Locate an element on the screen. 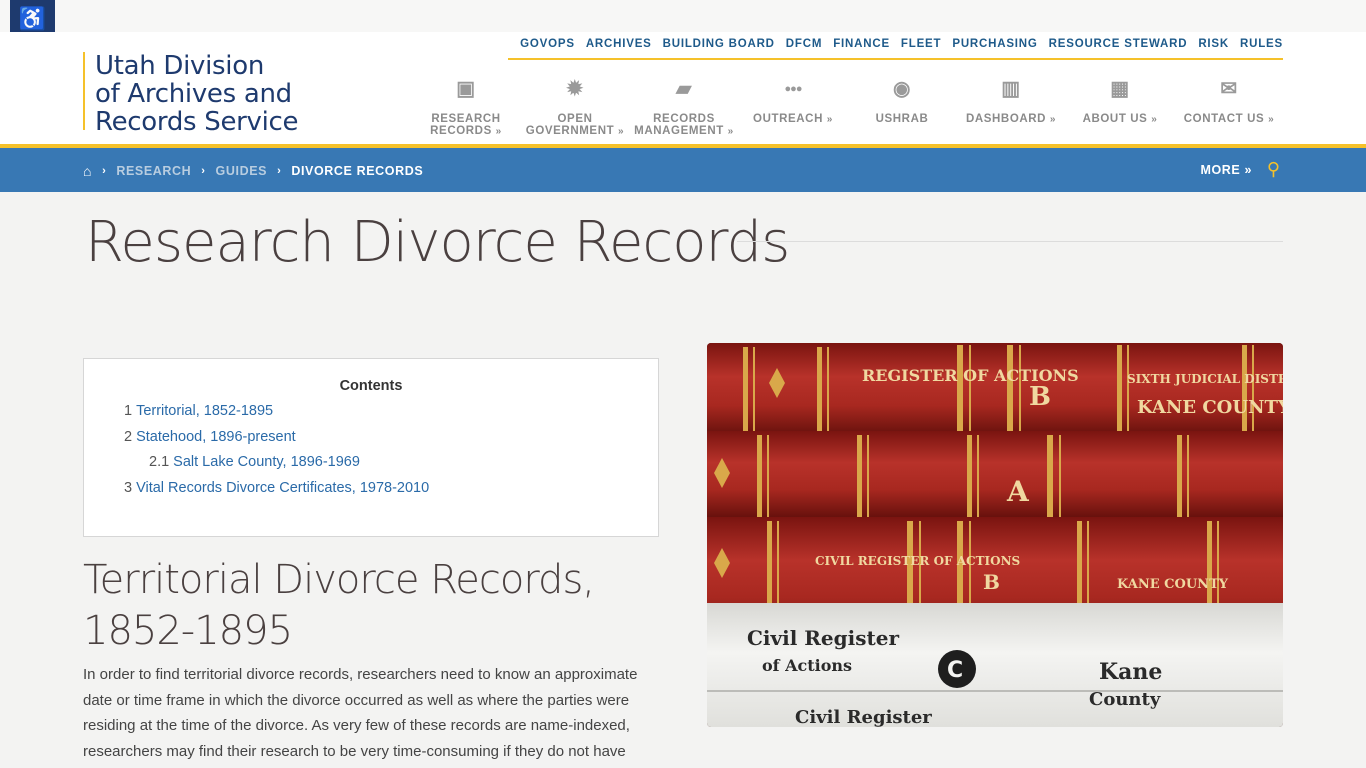 Image resolution: width=1366 pixels, height=768 pixels. book4-county-1: Kane is located at coordinates (1130, 672).